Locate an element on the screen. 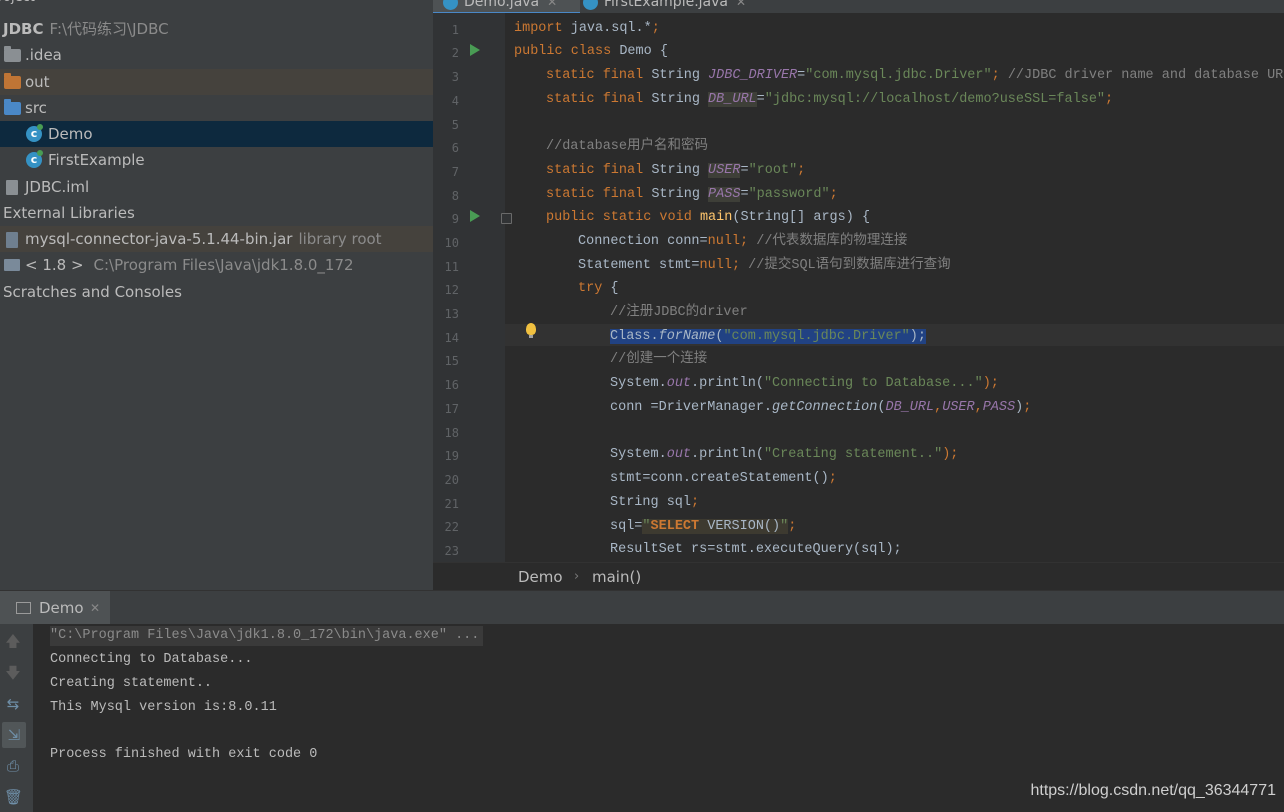  lightbulb-icon is located at coordinates (531, 330).